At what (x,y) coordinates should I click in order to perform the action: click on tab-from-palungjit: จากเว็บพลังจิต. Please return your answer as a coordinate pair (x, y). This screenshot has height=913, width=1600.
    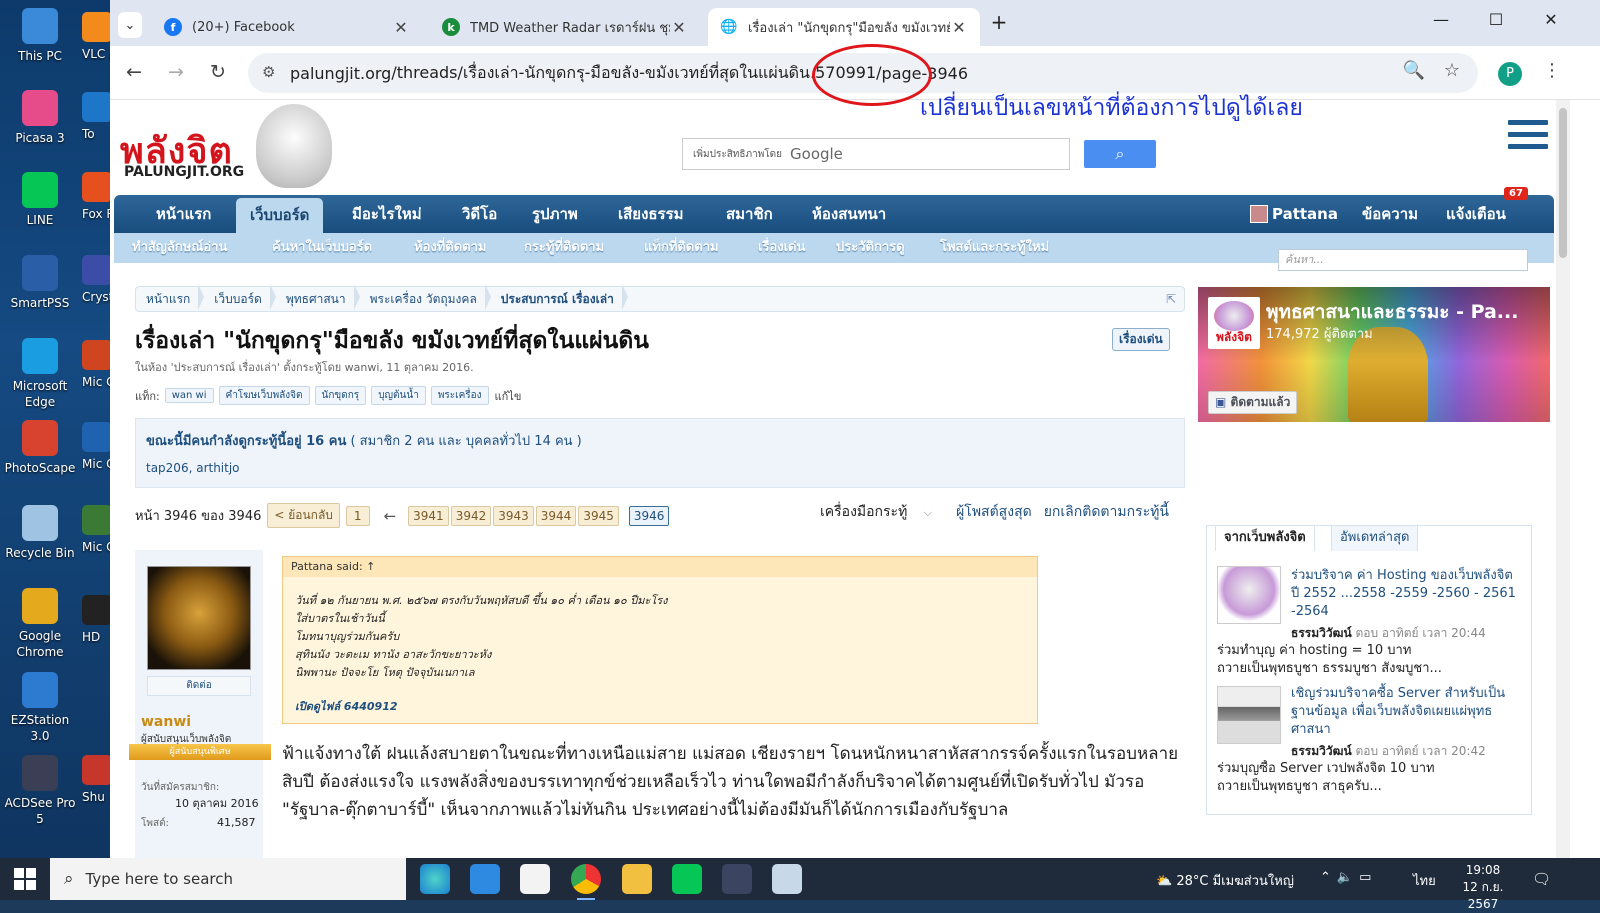
    Looking at the image, I should click on (1265, 538).